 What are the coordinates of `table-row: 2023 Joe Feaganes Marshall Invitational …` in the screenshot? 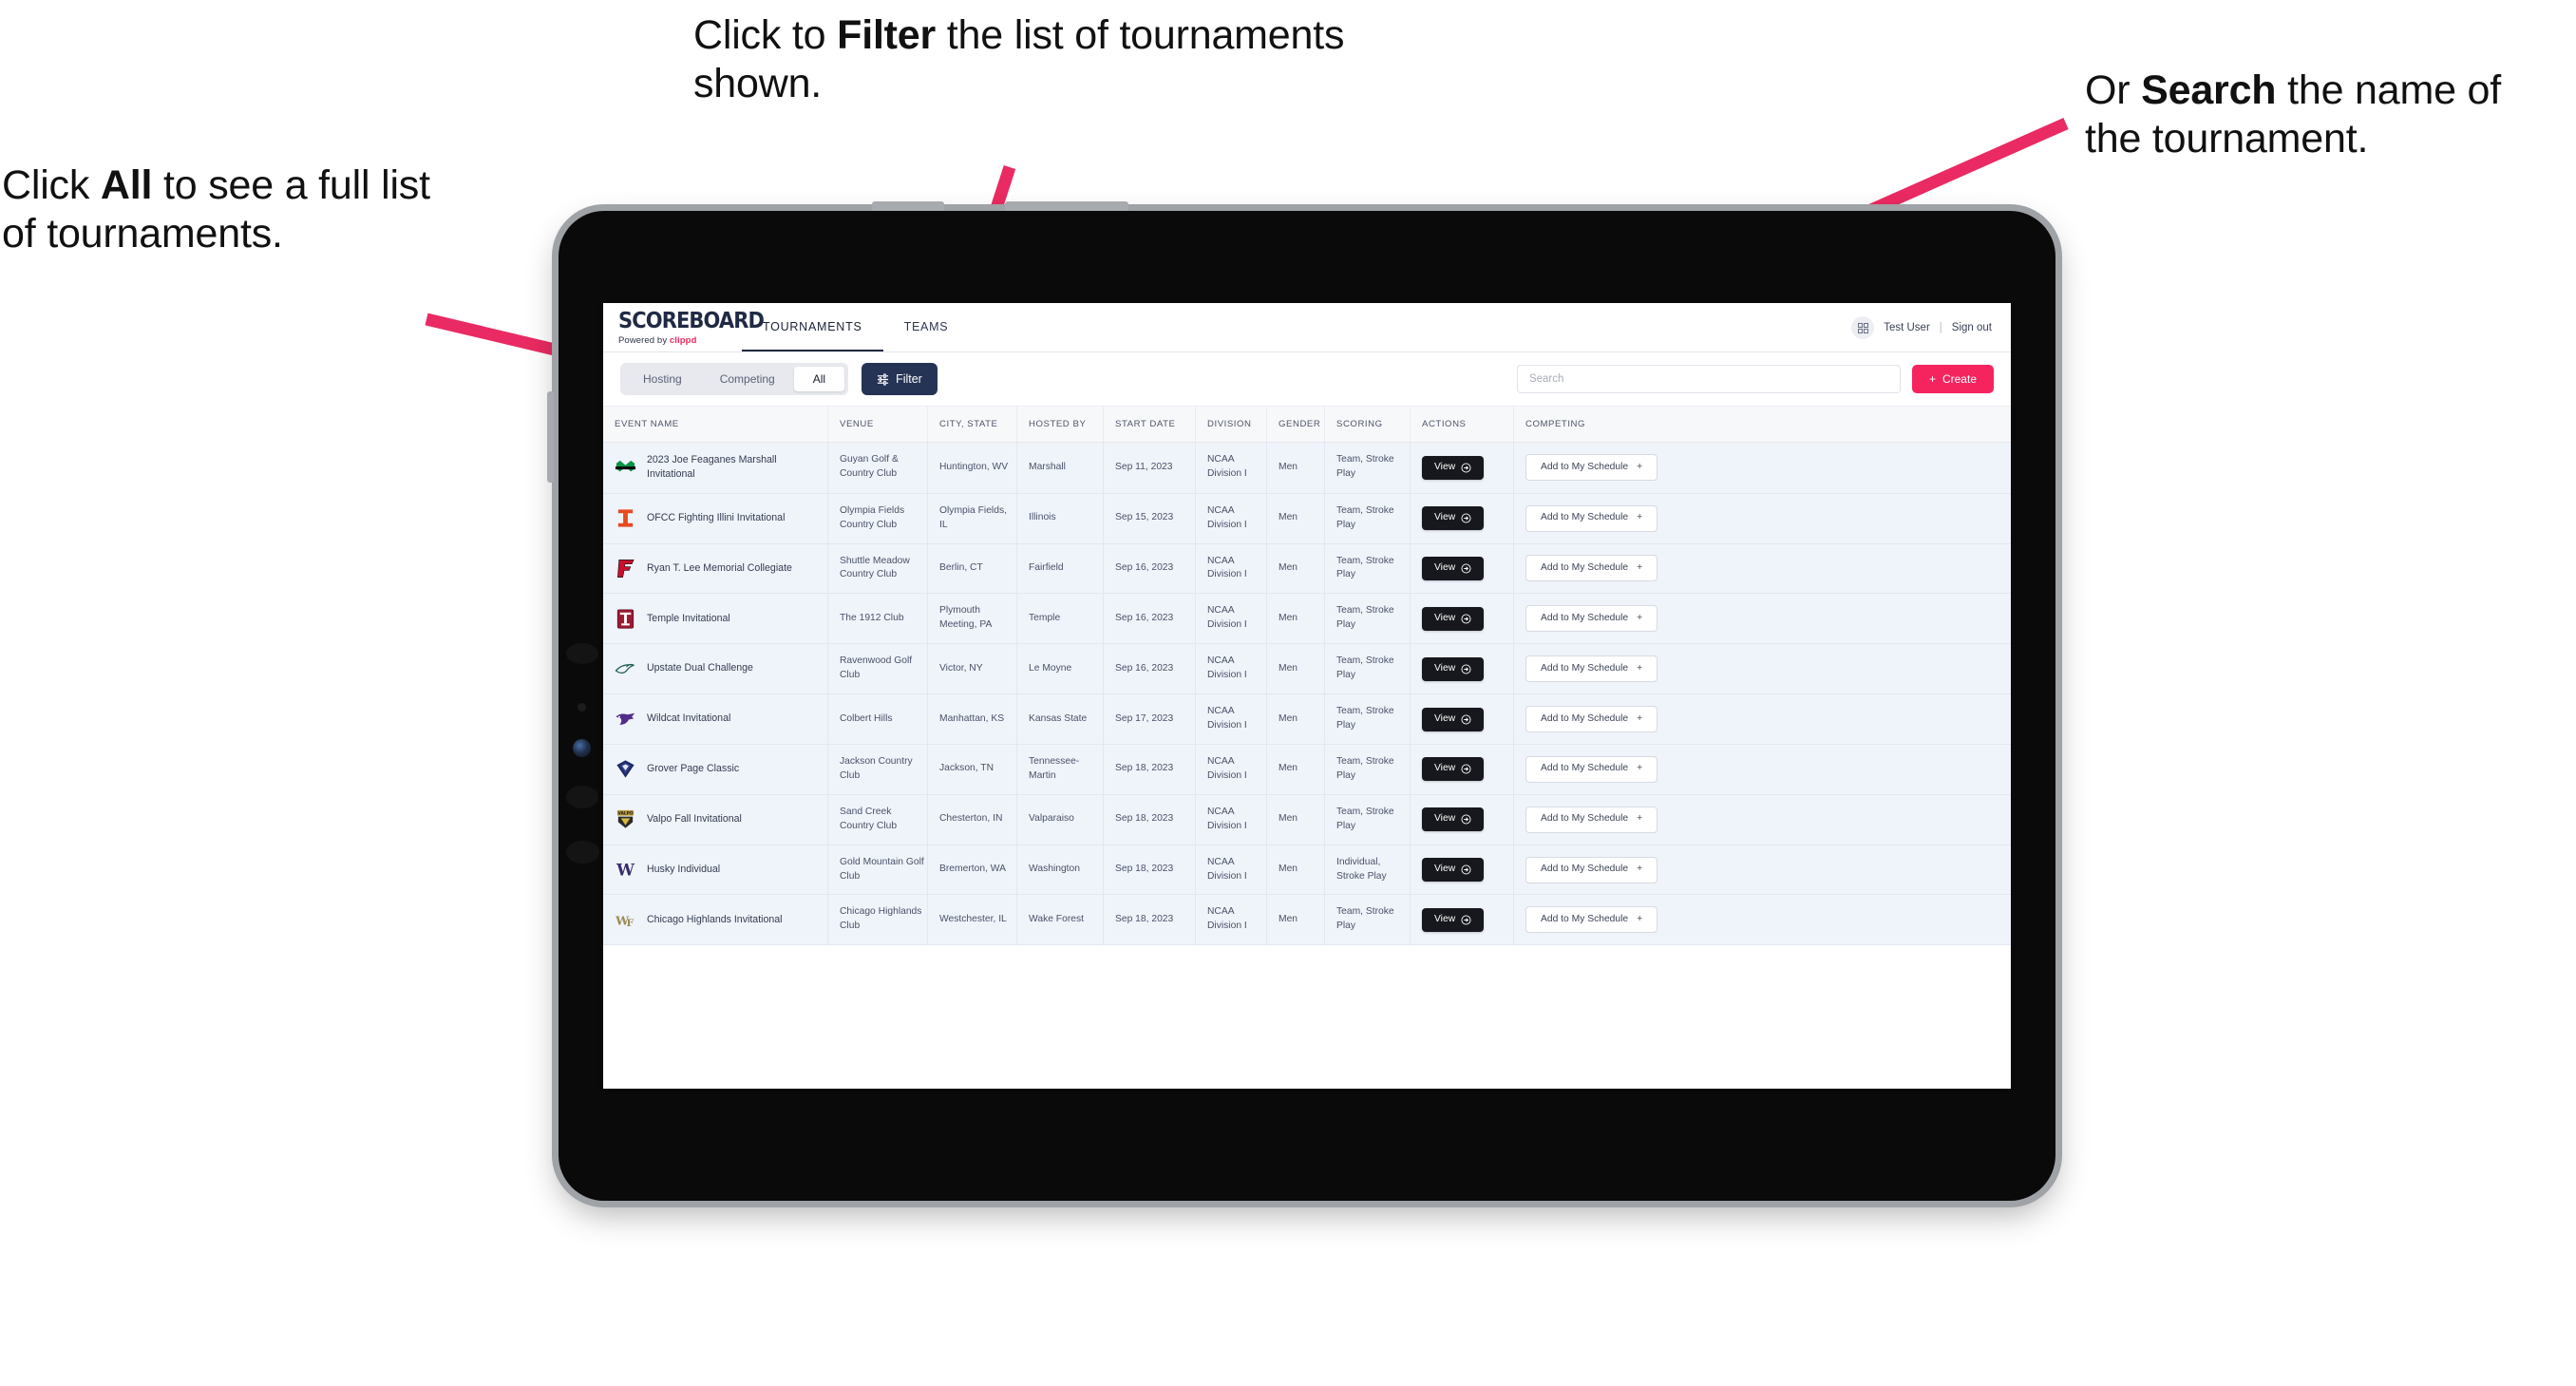 It's located at (1307, 468).